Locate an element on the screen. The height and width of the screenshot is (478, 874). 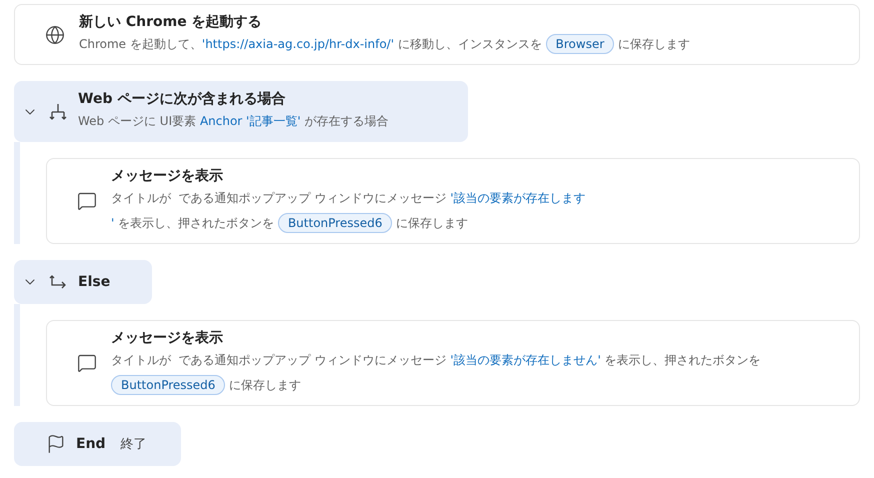
step-description: タイトルが である通知ポップアップ ウィンドウにメッセージ '該当の要素が存在します ' を表示し、押されたボタンを ButtonPressed6 に保存します is located at coordinates (348, 211).